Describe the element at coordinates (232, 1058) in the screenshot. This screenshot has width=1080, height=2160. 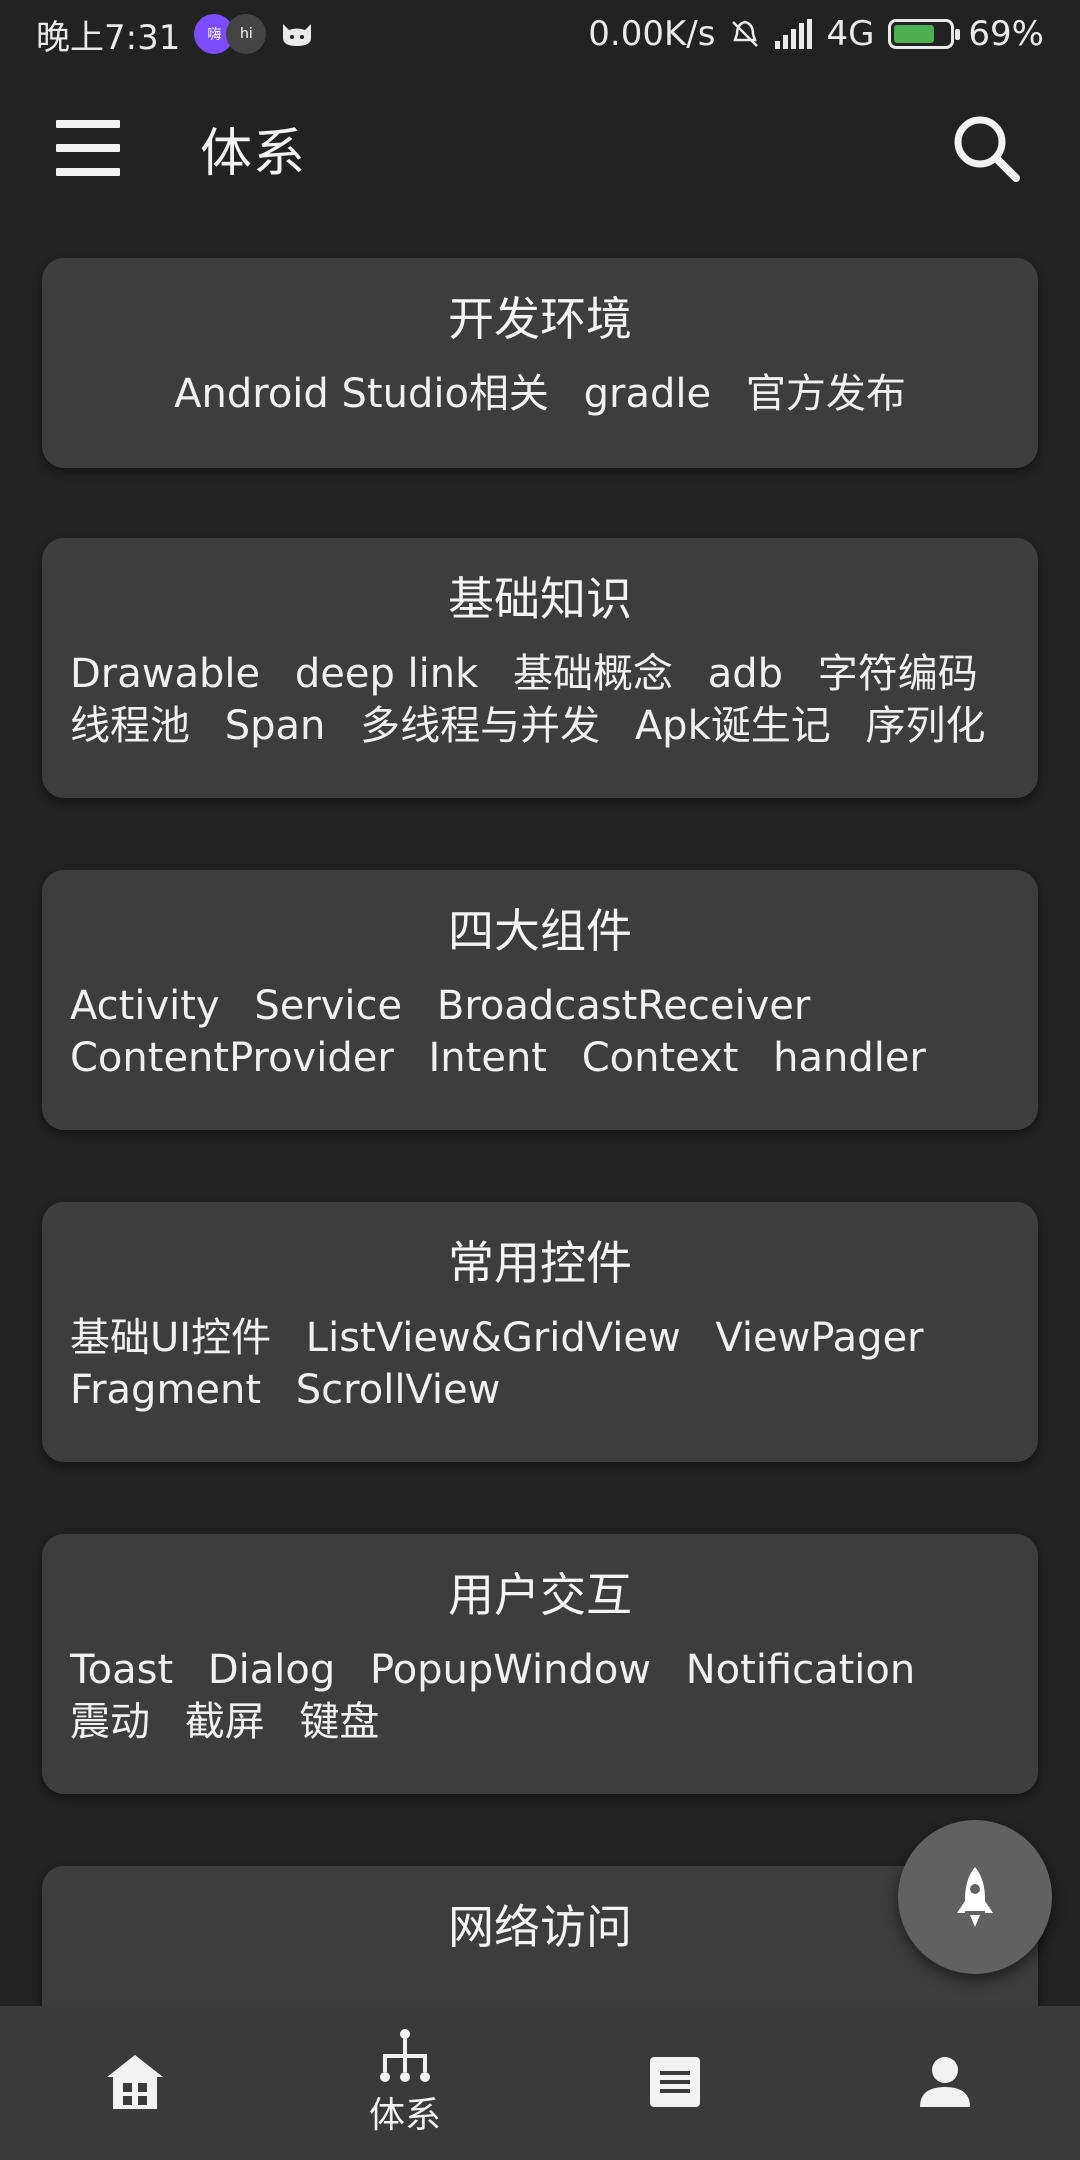
I see `tag: ContentProvider` at that location.